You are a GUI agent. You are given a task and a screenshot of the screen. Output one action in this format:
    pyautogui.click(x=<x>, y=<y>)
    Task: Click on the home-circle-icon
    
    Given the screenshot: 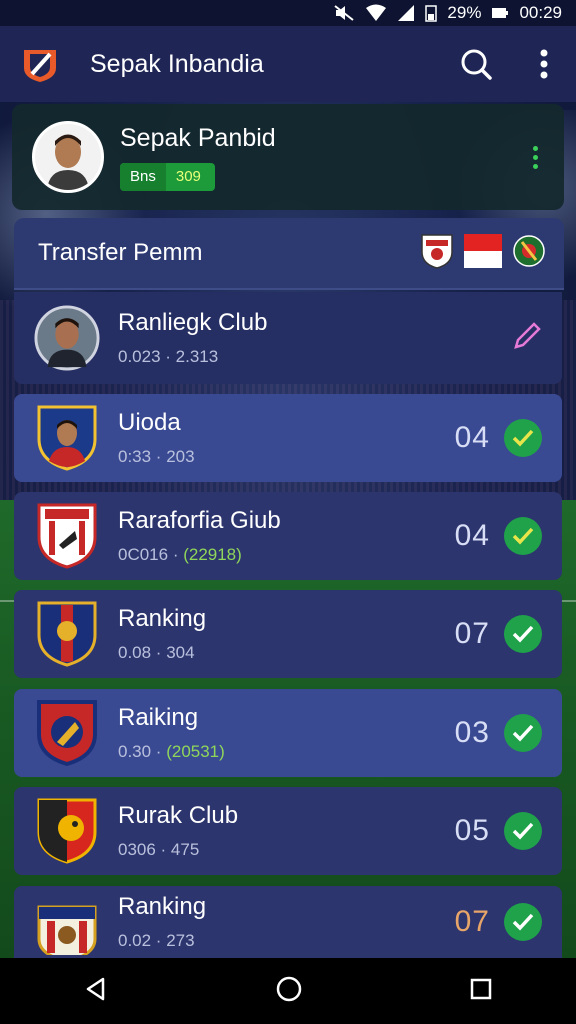 What is the action you would take?
    pyautogui.click(x=289, y=988)
    